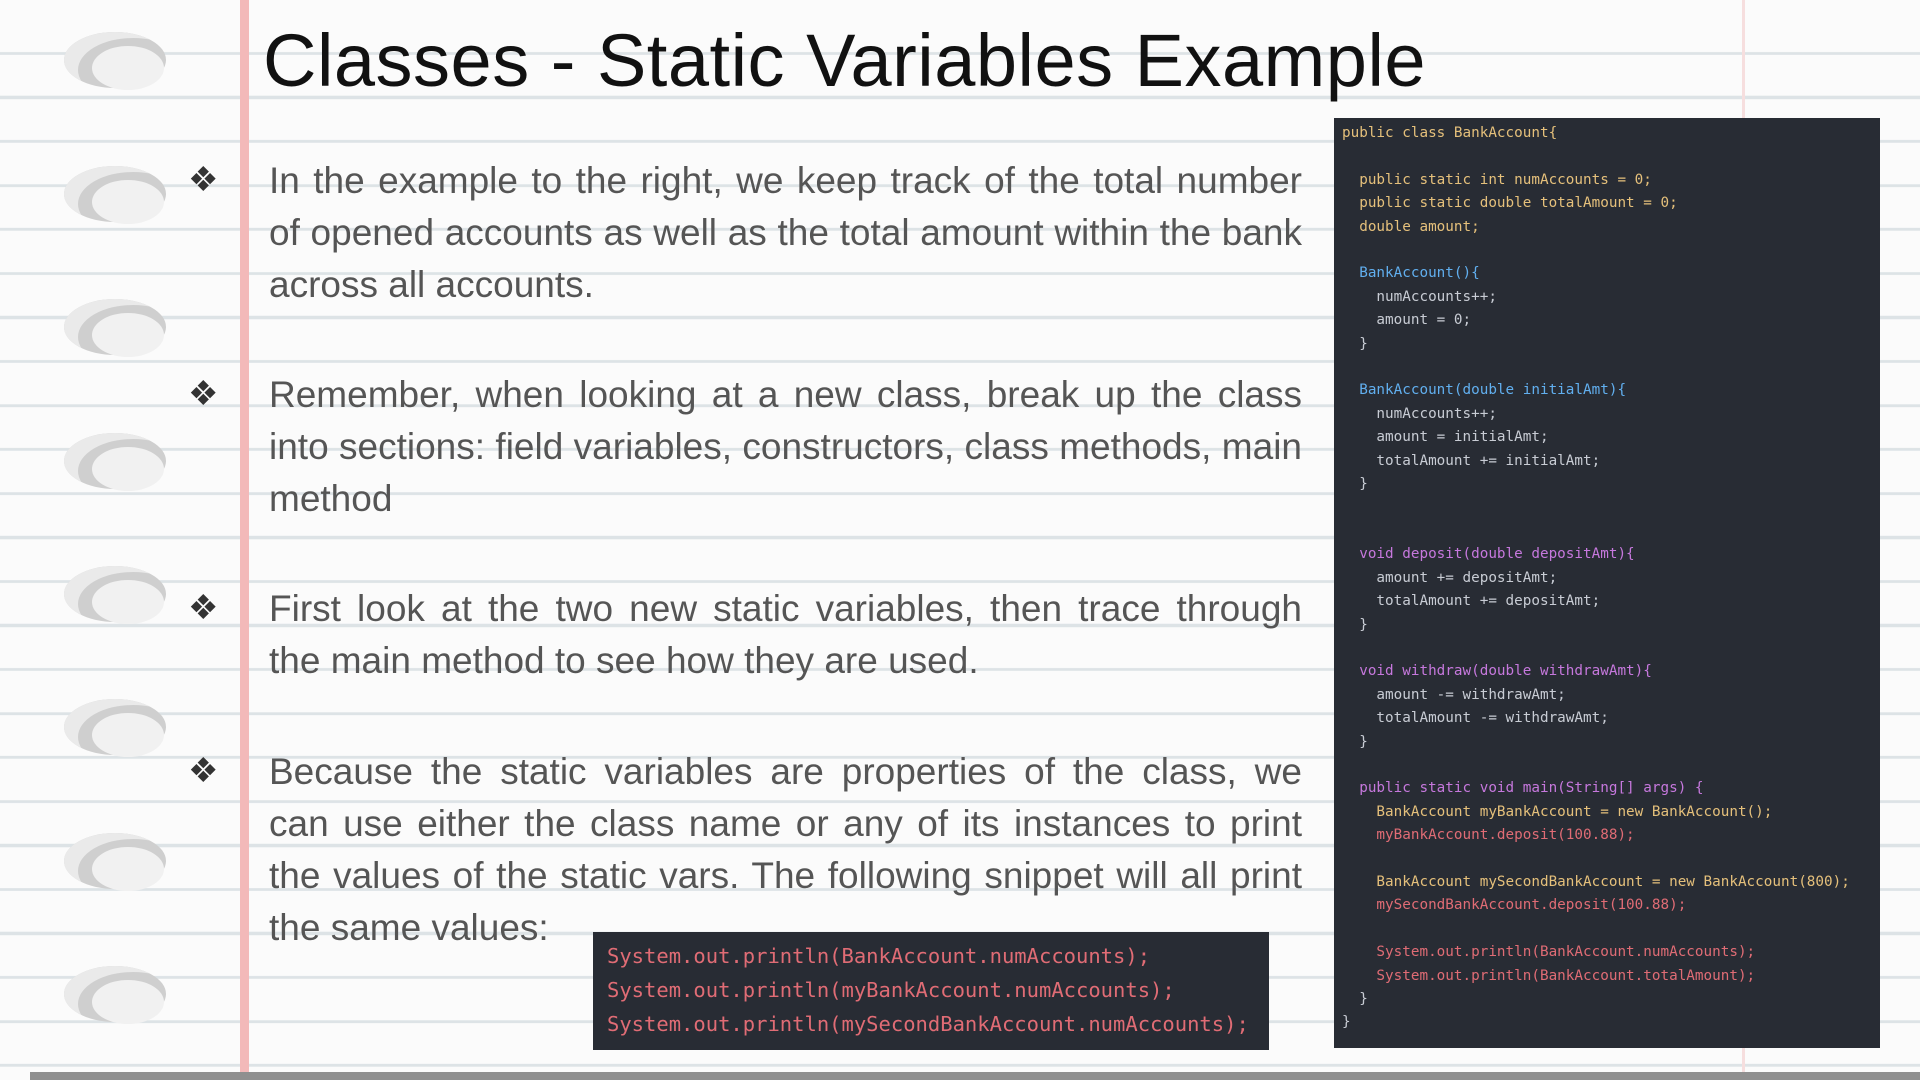 The image size is (1920, 1080). I want to click on code-line: totalAmount -= withdrawAmt;, so click(1475, 718).